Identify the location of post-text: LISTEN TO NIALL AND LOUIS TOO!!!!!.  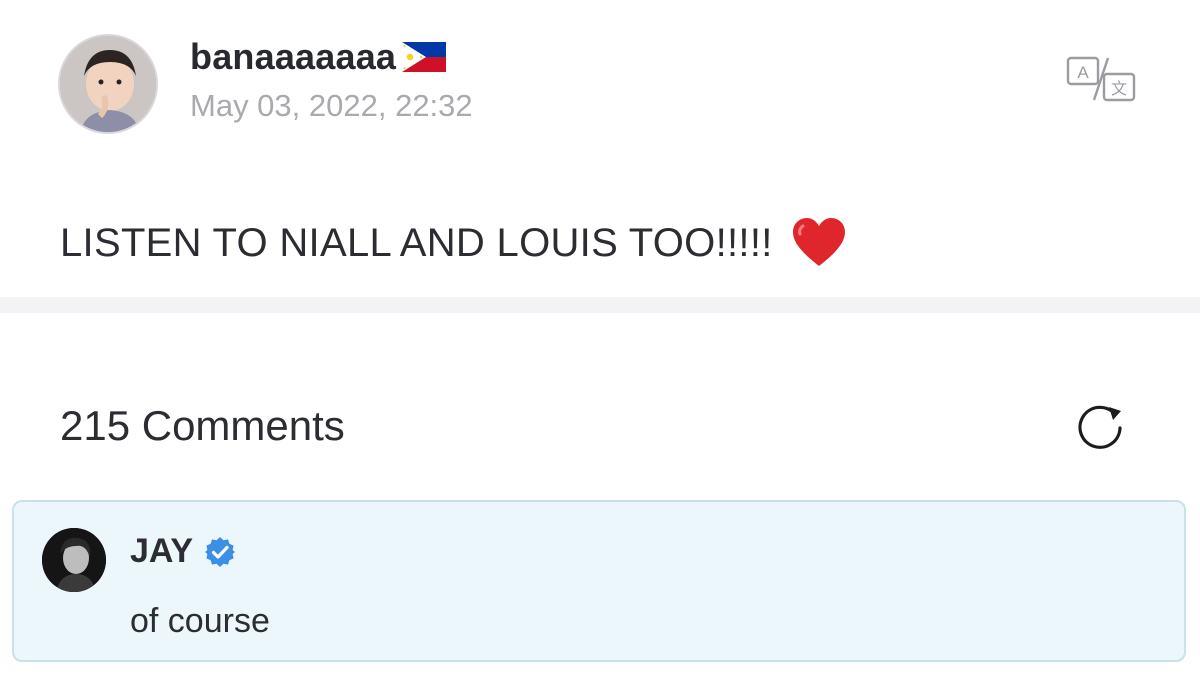
(416, 242).